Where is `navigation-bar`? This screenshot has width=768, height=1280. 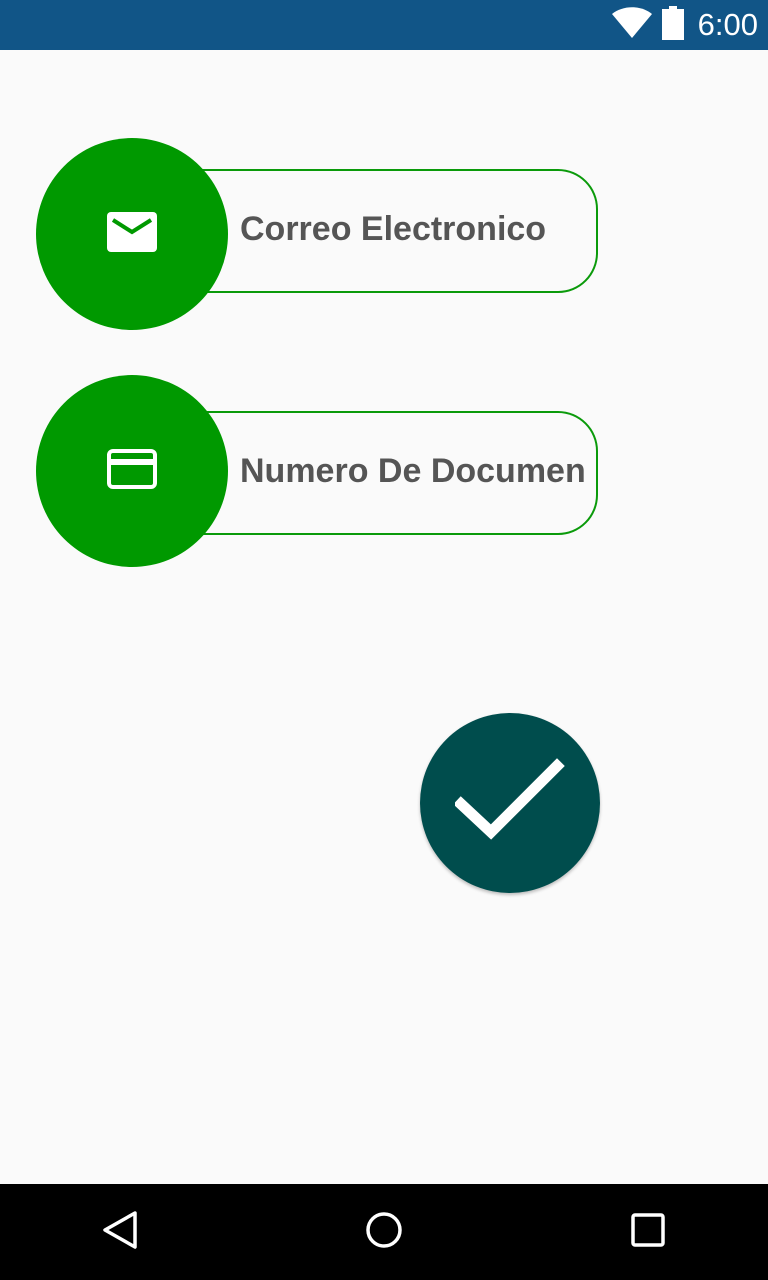
navigation-bar is located at coordinates (384, 1232).